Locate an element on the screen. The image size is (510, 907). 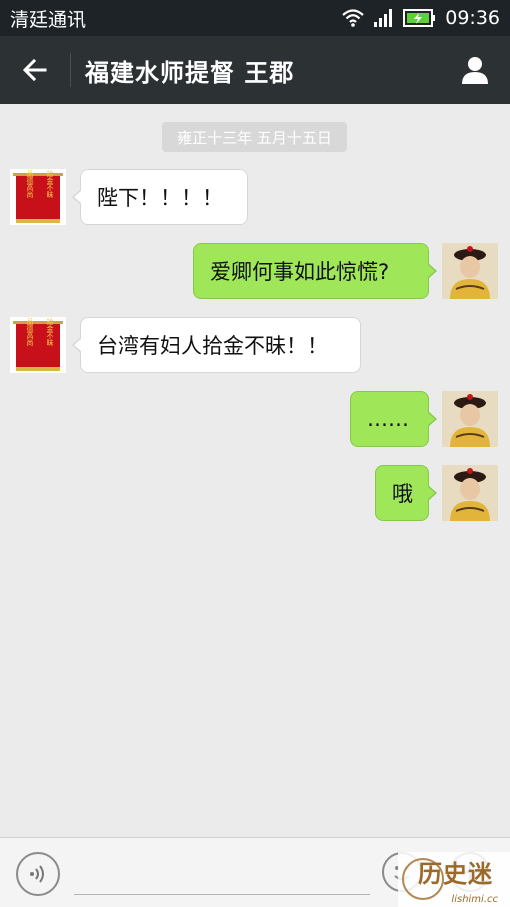
watermark-url: lishimi.cc is located at coordinates (474, 899).